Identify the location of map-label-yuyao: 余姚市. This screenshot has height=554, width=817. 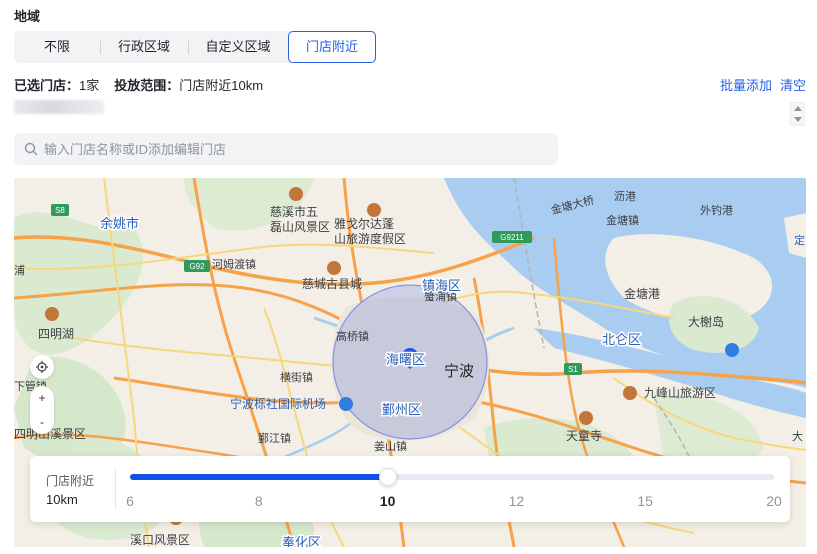
(119, 223).